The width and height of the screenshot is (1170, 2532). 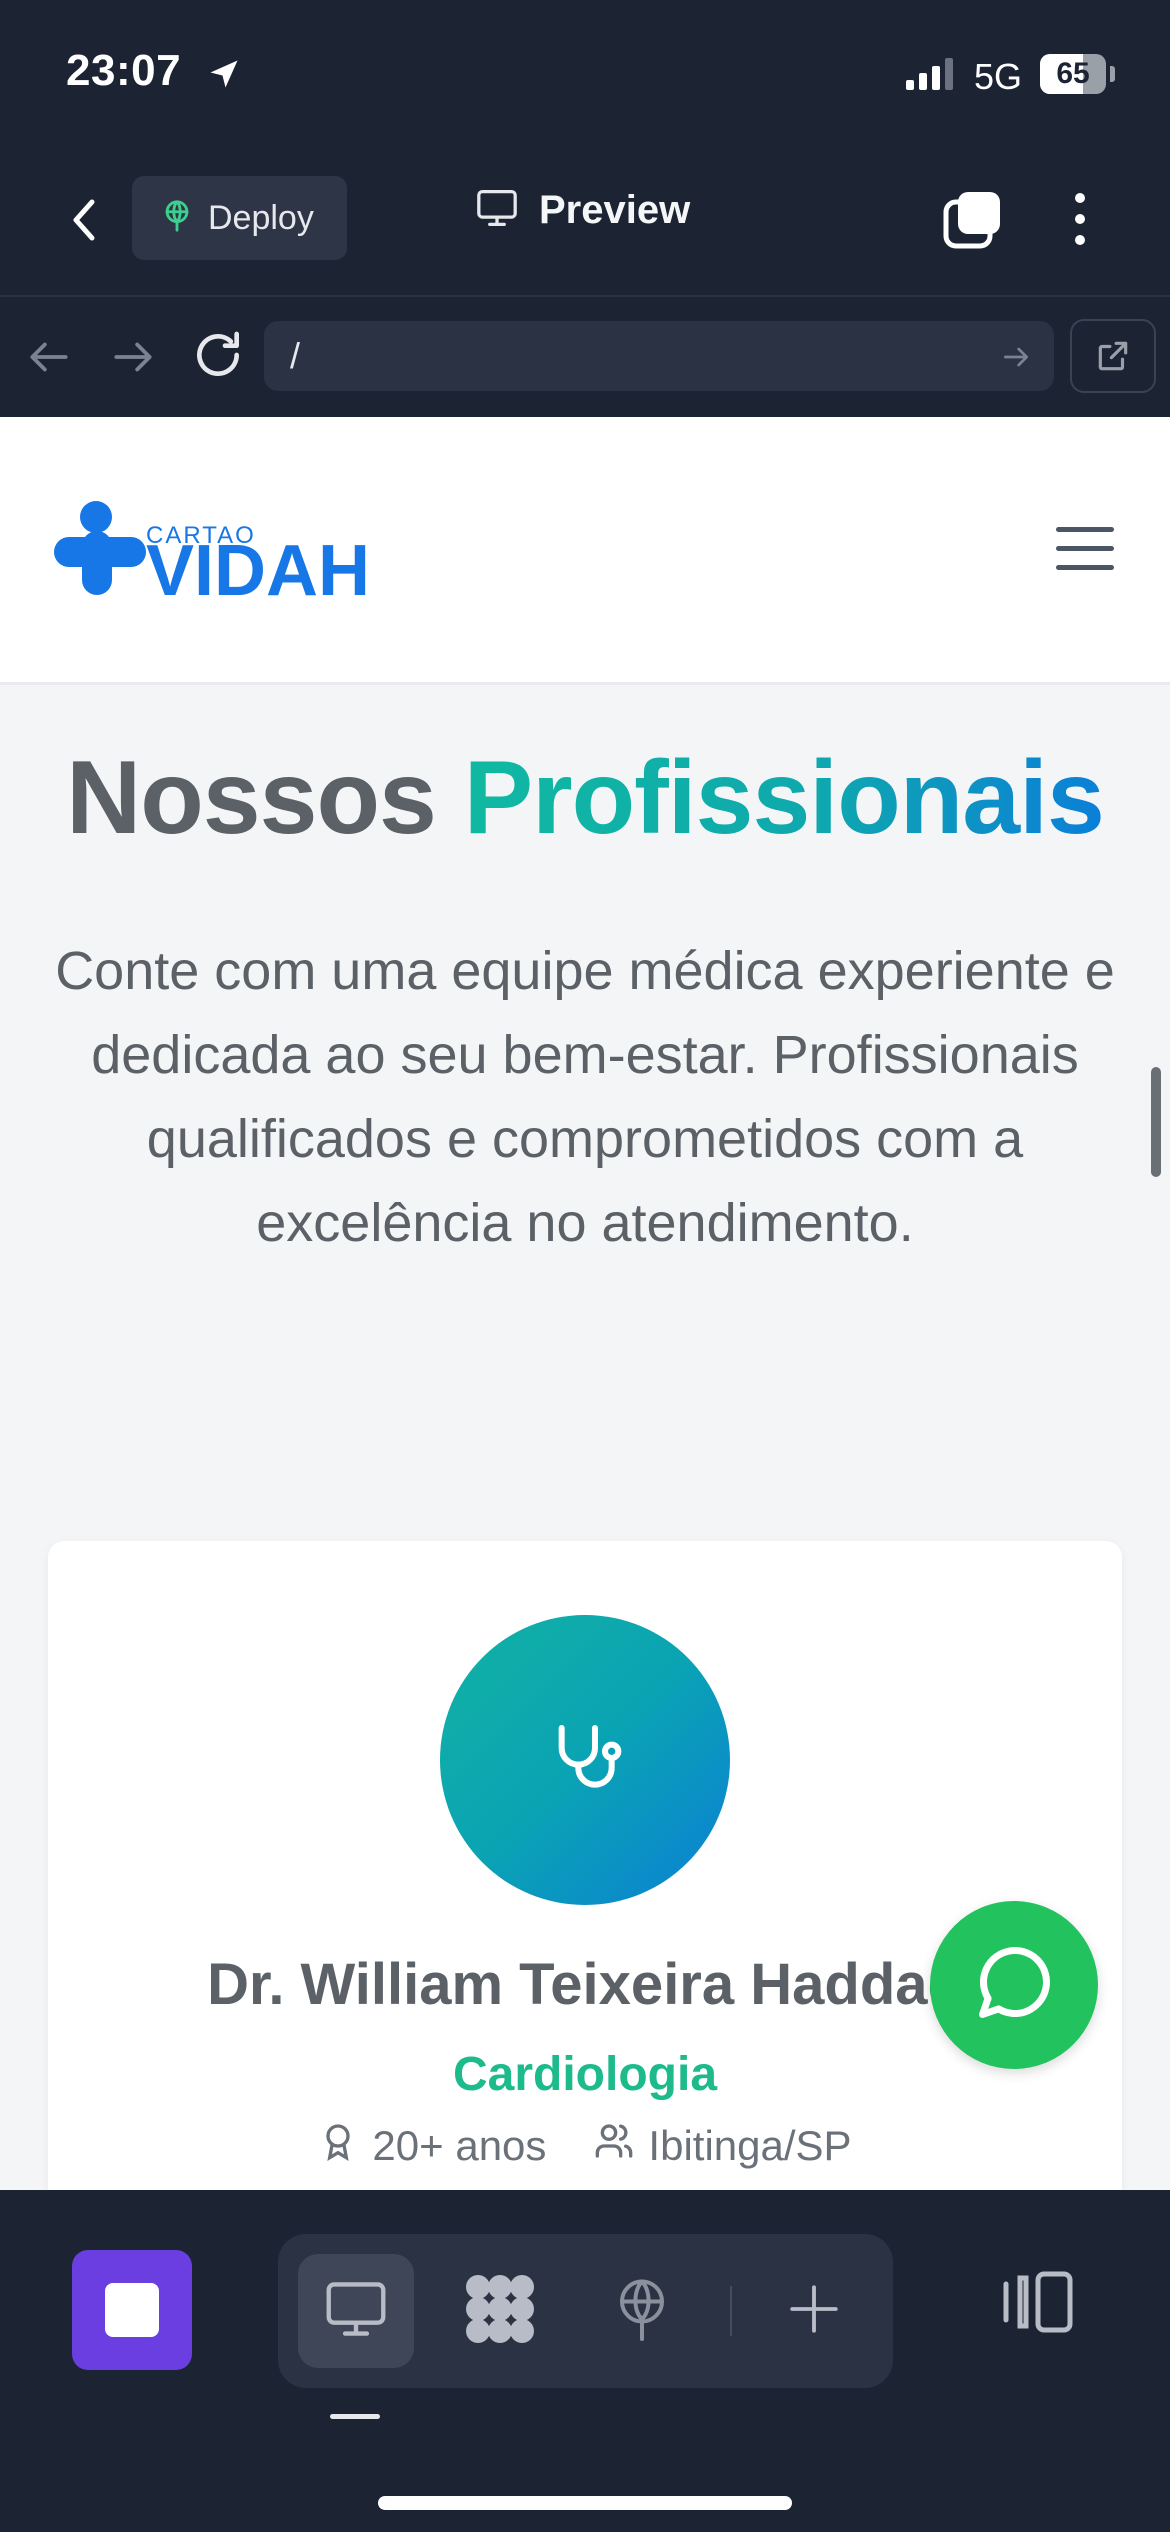 I want to click on users-icon, so click(x=614, y=2146).